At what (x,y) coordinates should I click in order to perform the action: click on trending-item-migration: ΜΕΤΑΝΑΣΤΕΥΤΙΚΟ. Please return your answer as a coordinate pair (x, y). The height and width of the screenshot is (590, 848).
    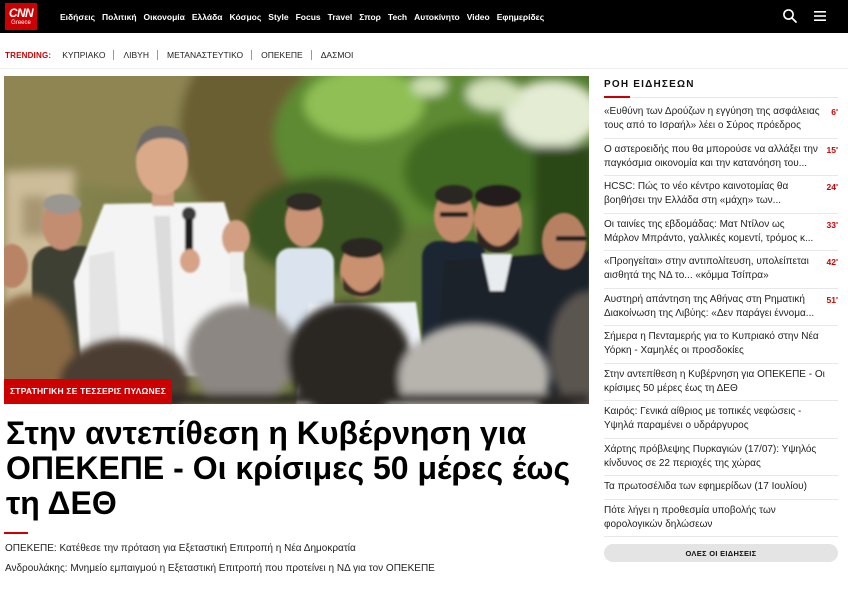
    Looking at the image, I should click on (203, 55).